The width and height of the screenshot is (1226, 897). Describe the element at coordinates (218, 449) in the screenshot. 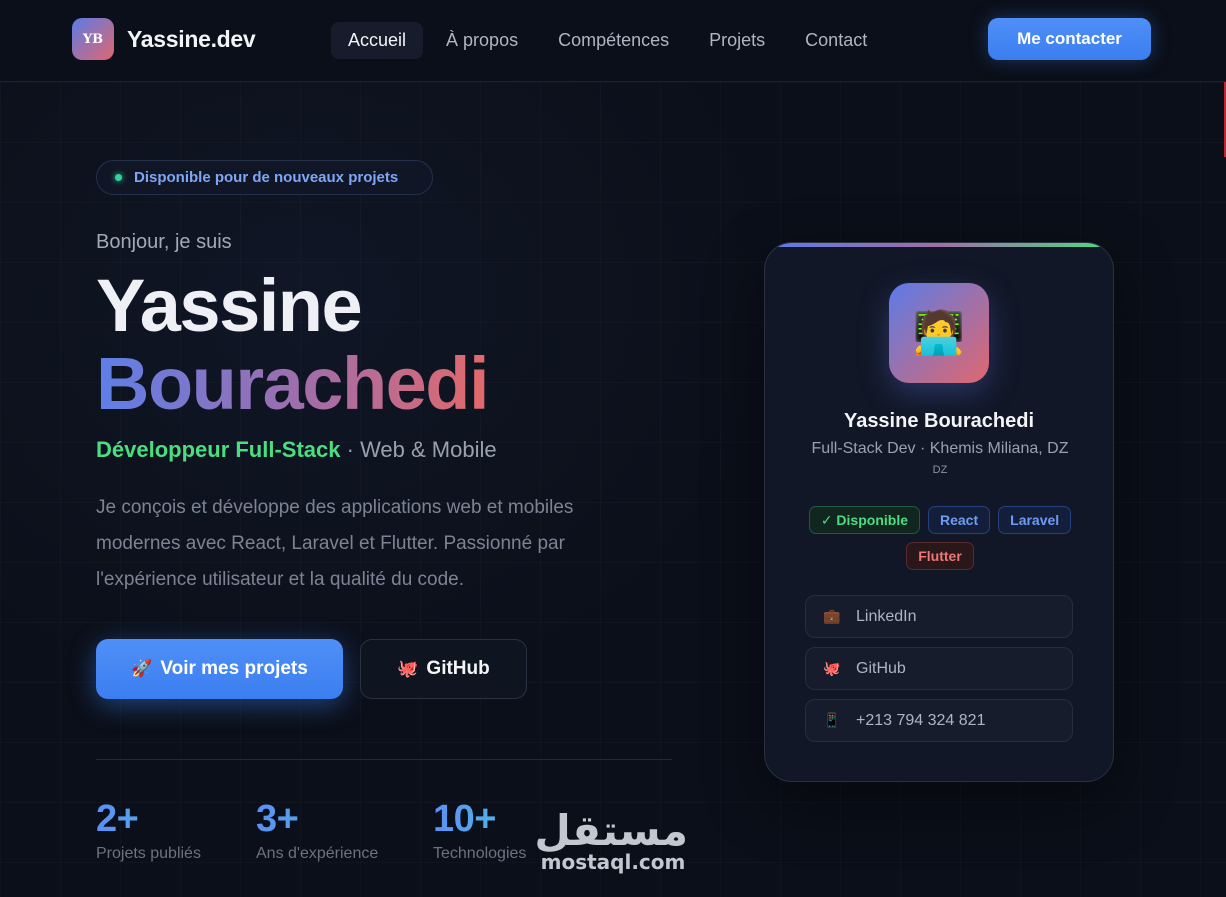

I see `role-main: Développeur Full-Stack` at that location.